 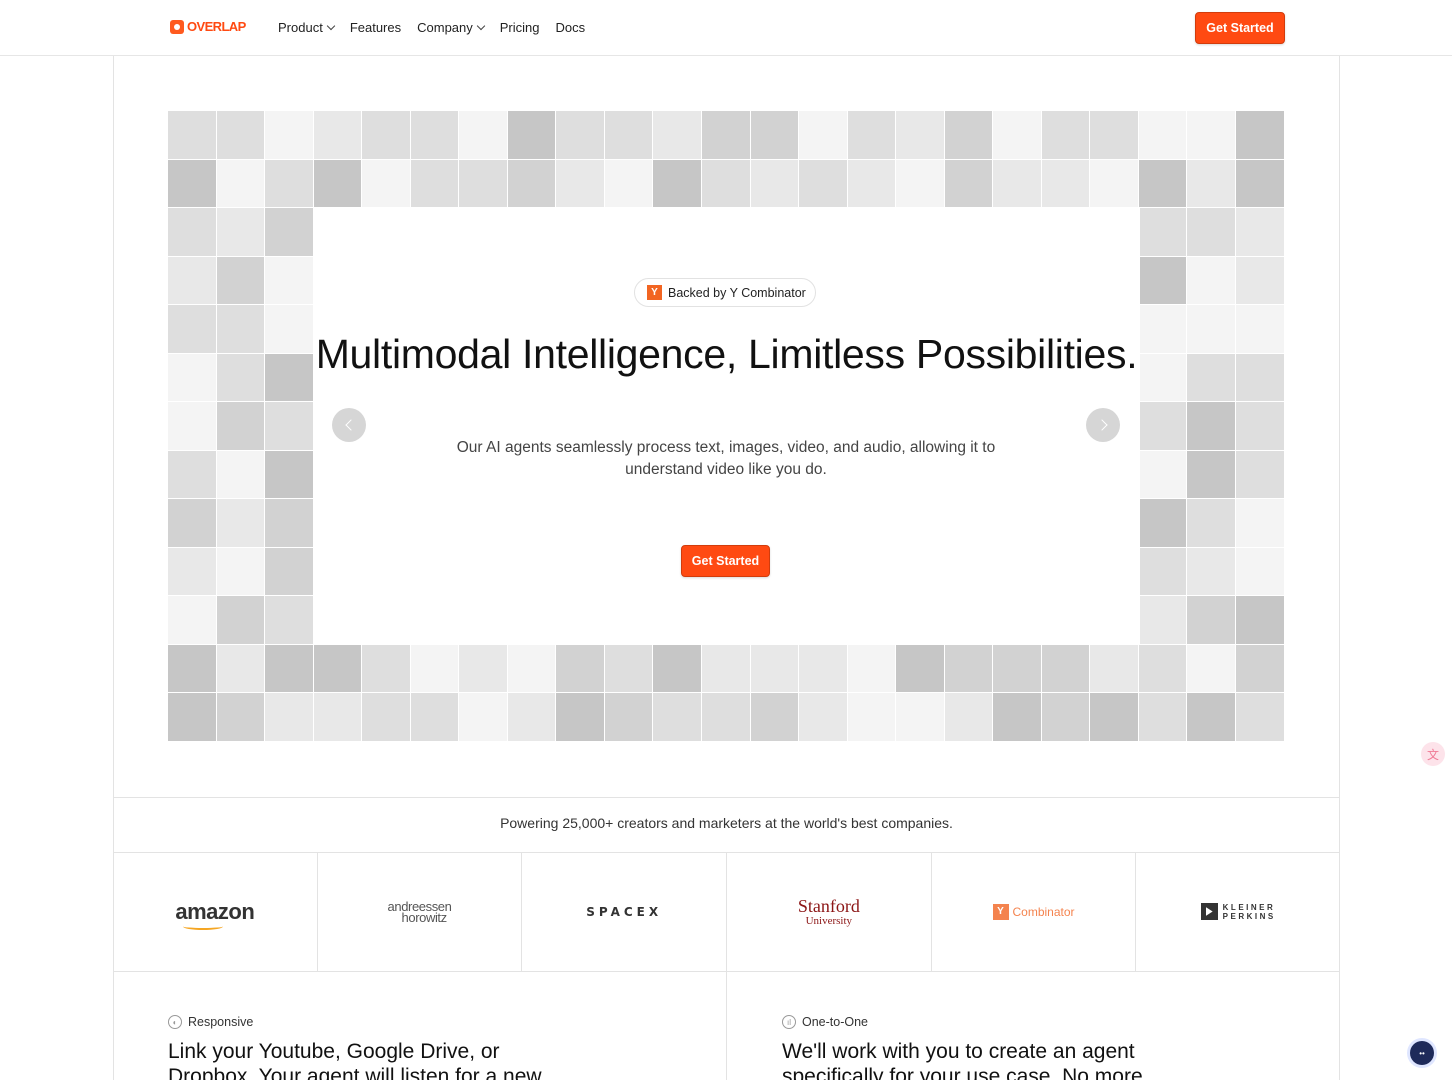 What do you see at coordinates (726, 797) in the screenshot?
I see `divider` at bounding box center [726, 797].